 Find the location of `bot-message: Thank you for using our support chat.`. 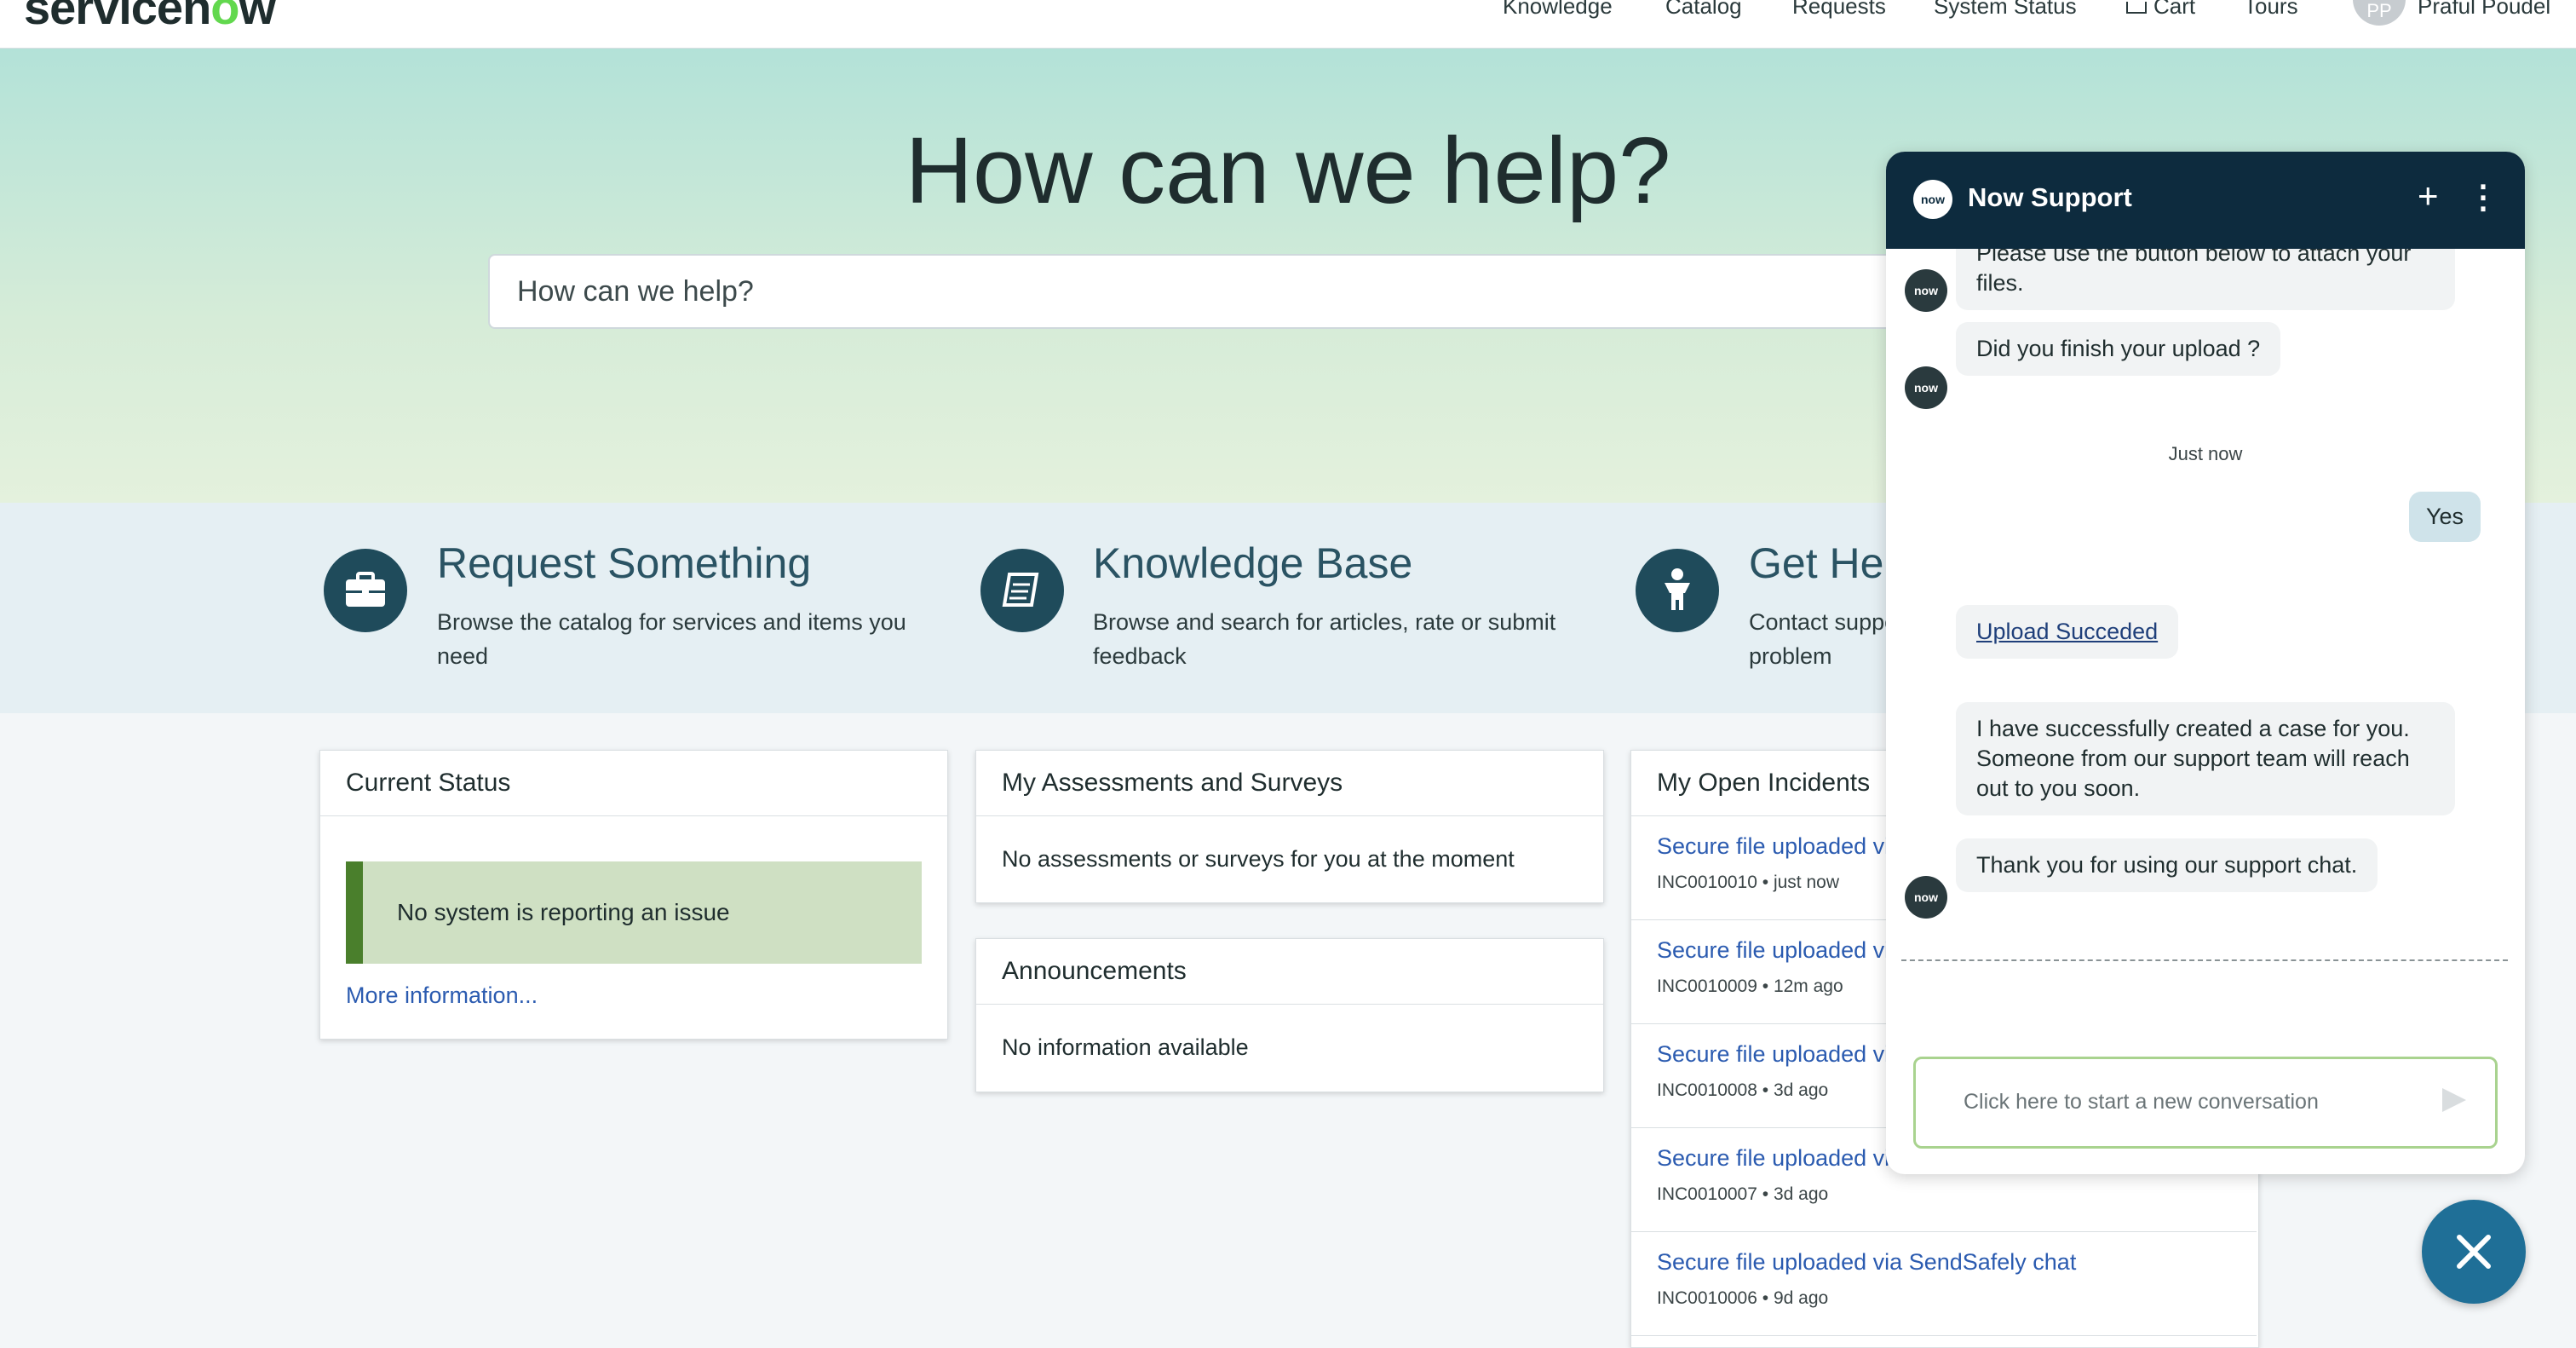

bot-message: Thank you for using our support chat. is located at coordinates (2167, 865).